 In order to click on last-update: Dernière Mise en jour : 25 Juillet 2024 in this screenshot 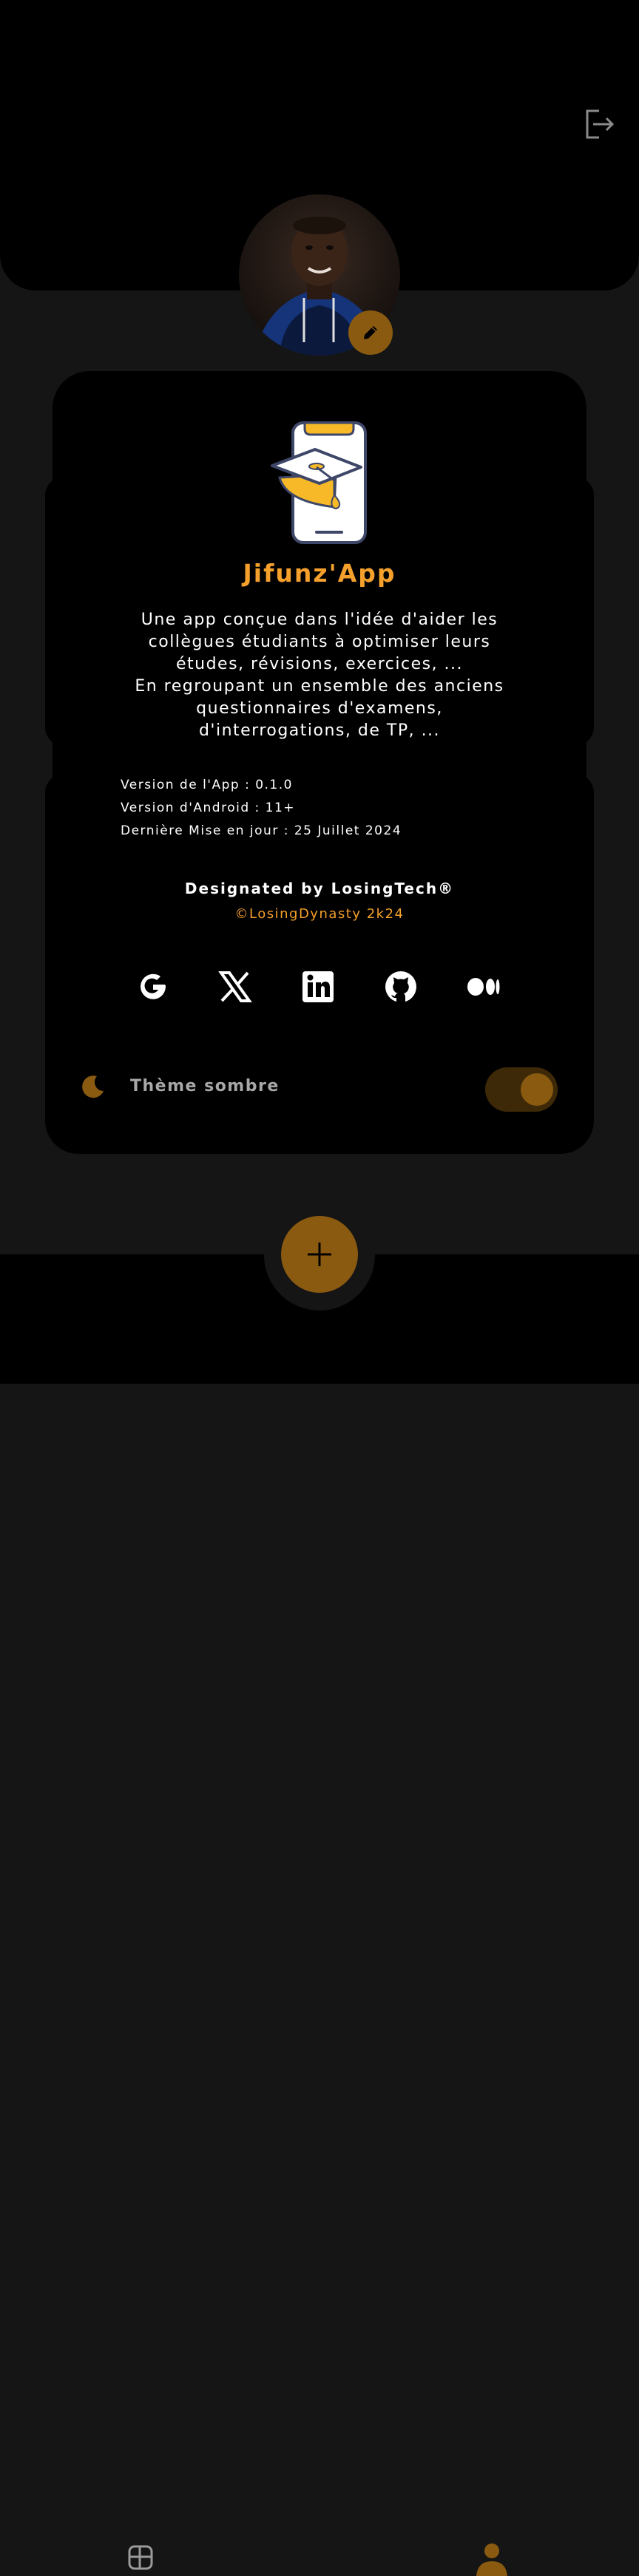, I will do `click(261, 830)`.